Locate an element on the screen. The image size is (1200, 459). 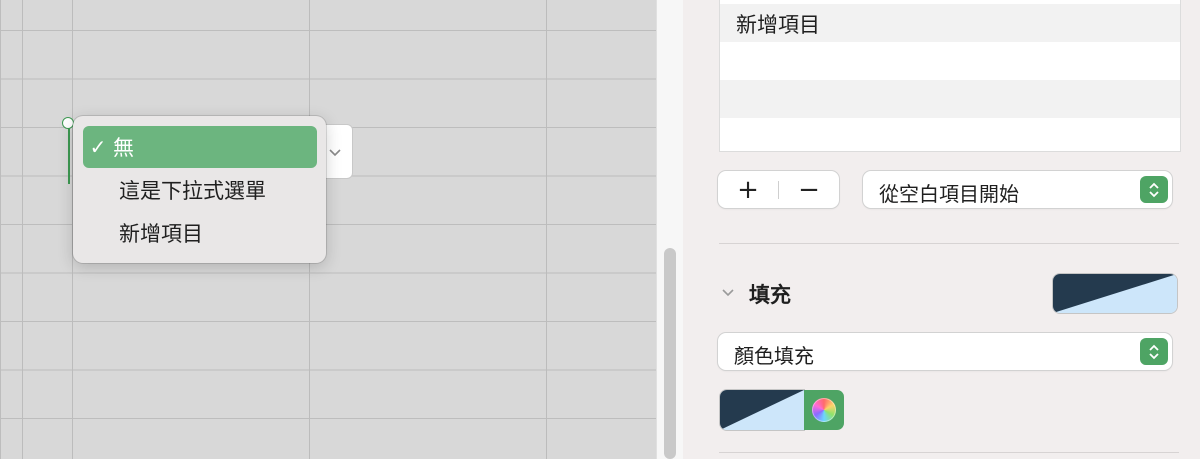
add-remove-control: + − is located at coordinates (778, 189).